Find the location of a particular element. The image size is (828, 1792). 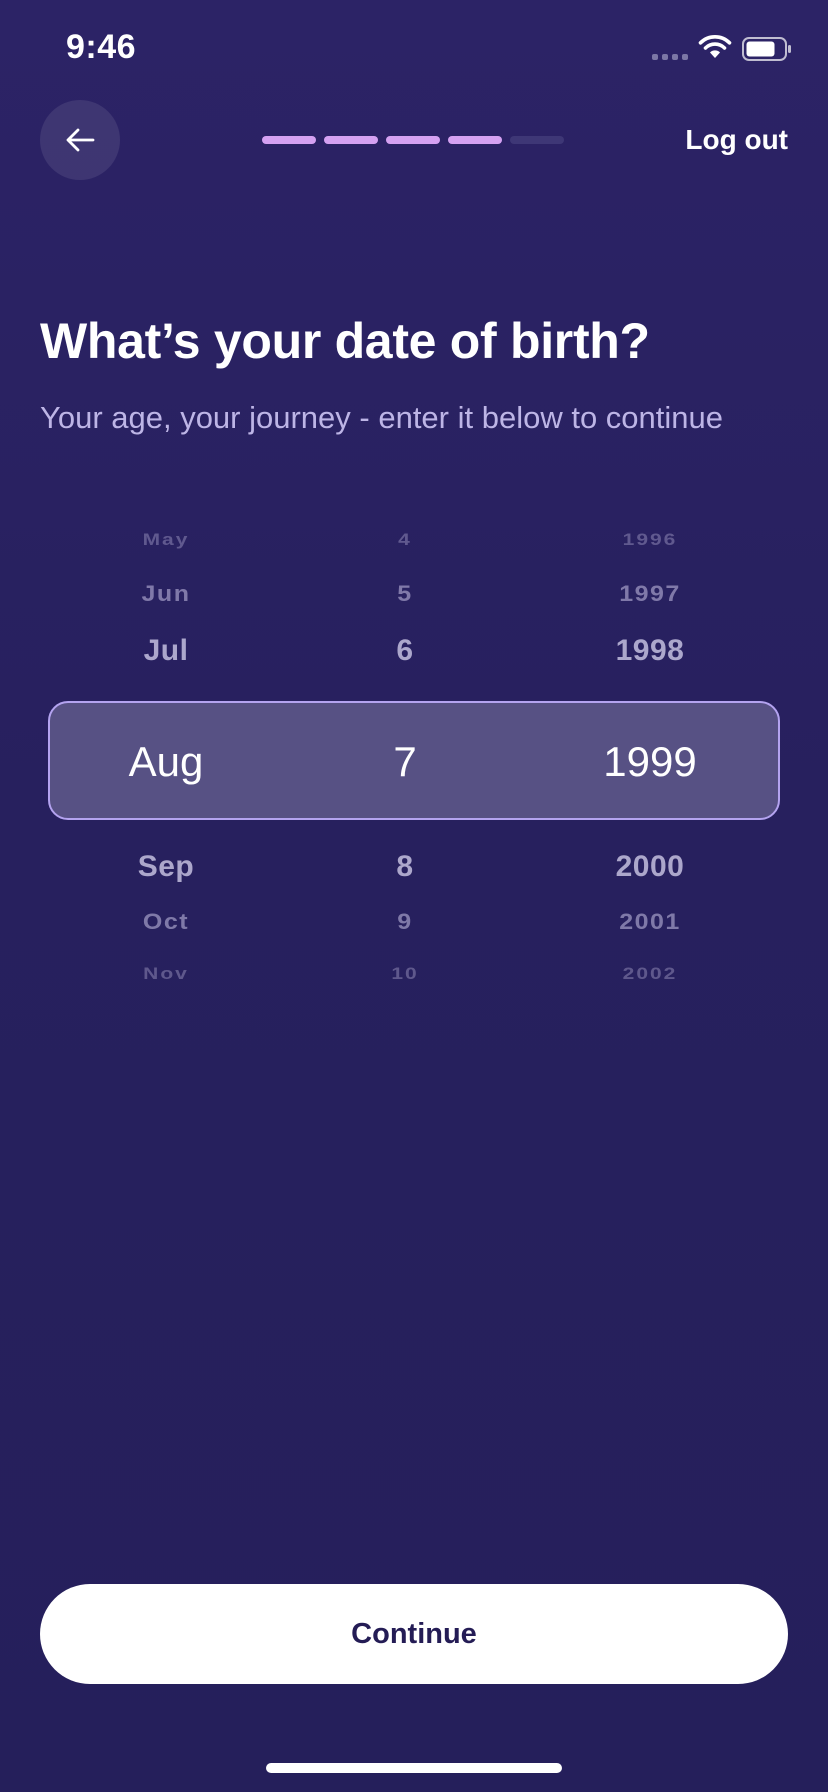

cellular-signal-icon is located at coordinates (670, 57).